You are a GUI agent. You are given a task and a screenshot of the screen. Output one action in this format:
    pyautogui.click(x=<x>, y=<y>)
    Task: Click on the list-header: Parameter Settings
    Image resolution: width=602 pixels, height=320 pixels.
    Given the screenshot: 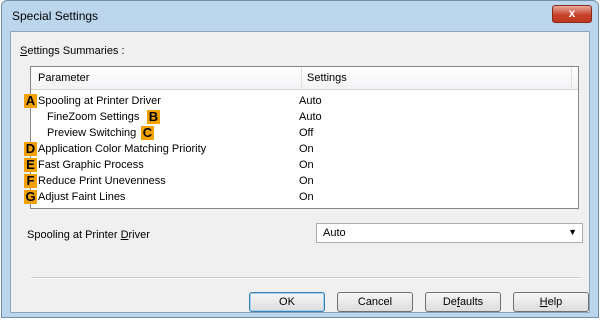 What is the action you would take?
    pyautogui.click(x=304, y=78)
    